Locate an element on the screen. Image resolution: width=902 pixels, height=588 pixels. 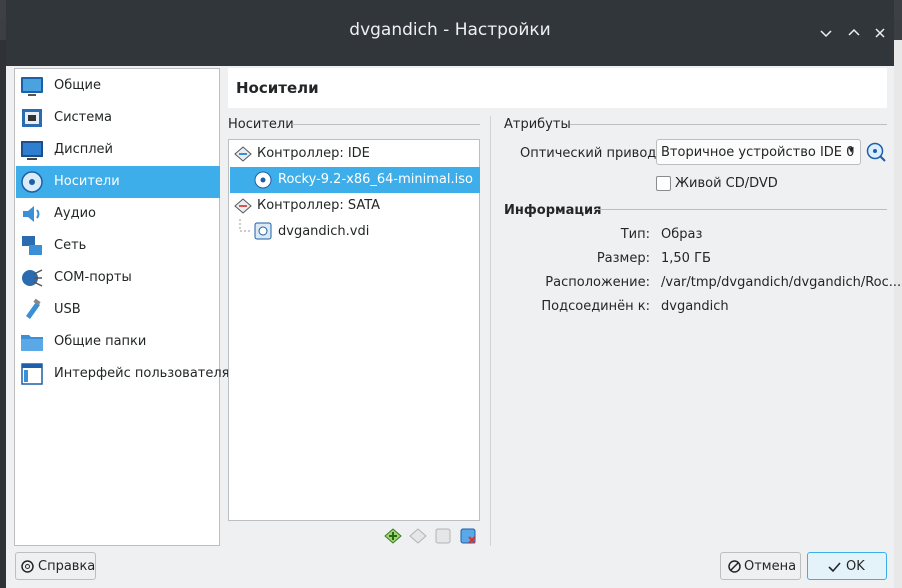
usb-icon is located at coordinates (33, 308).